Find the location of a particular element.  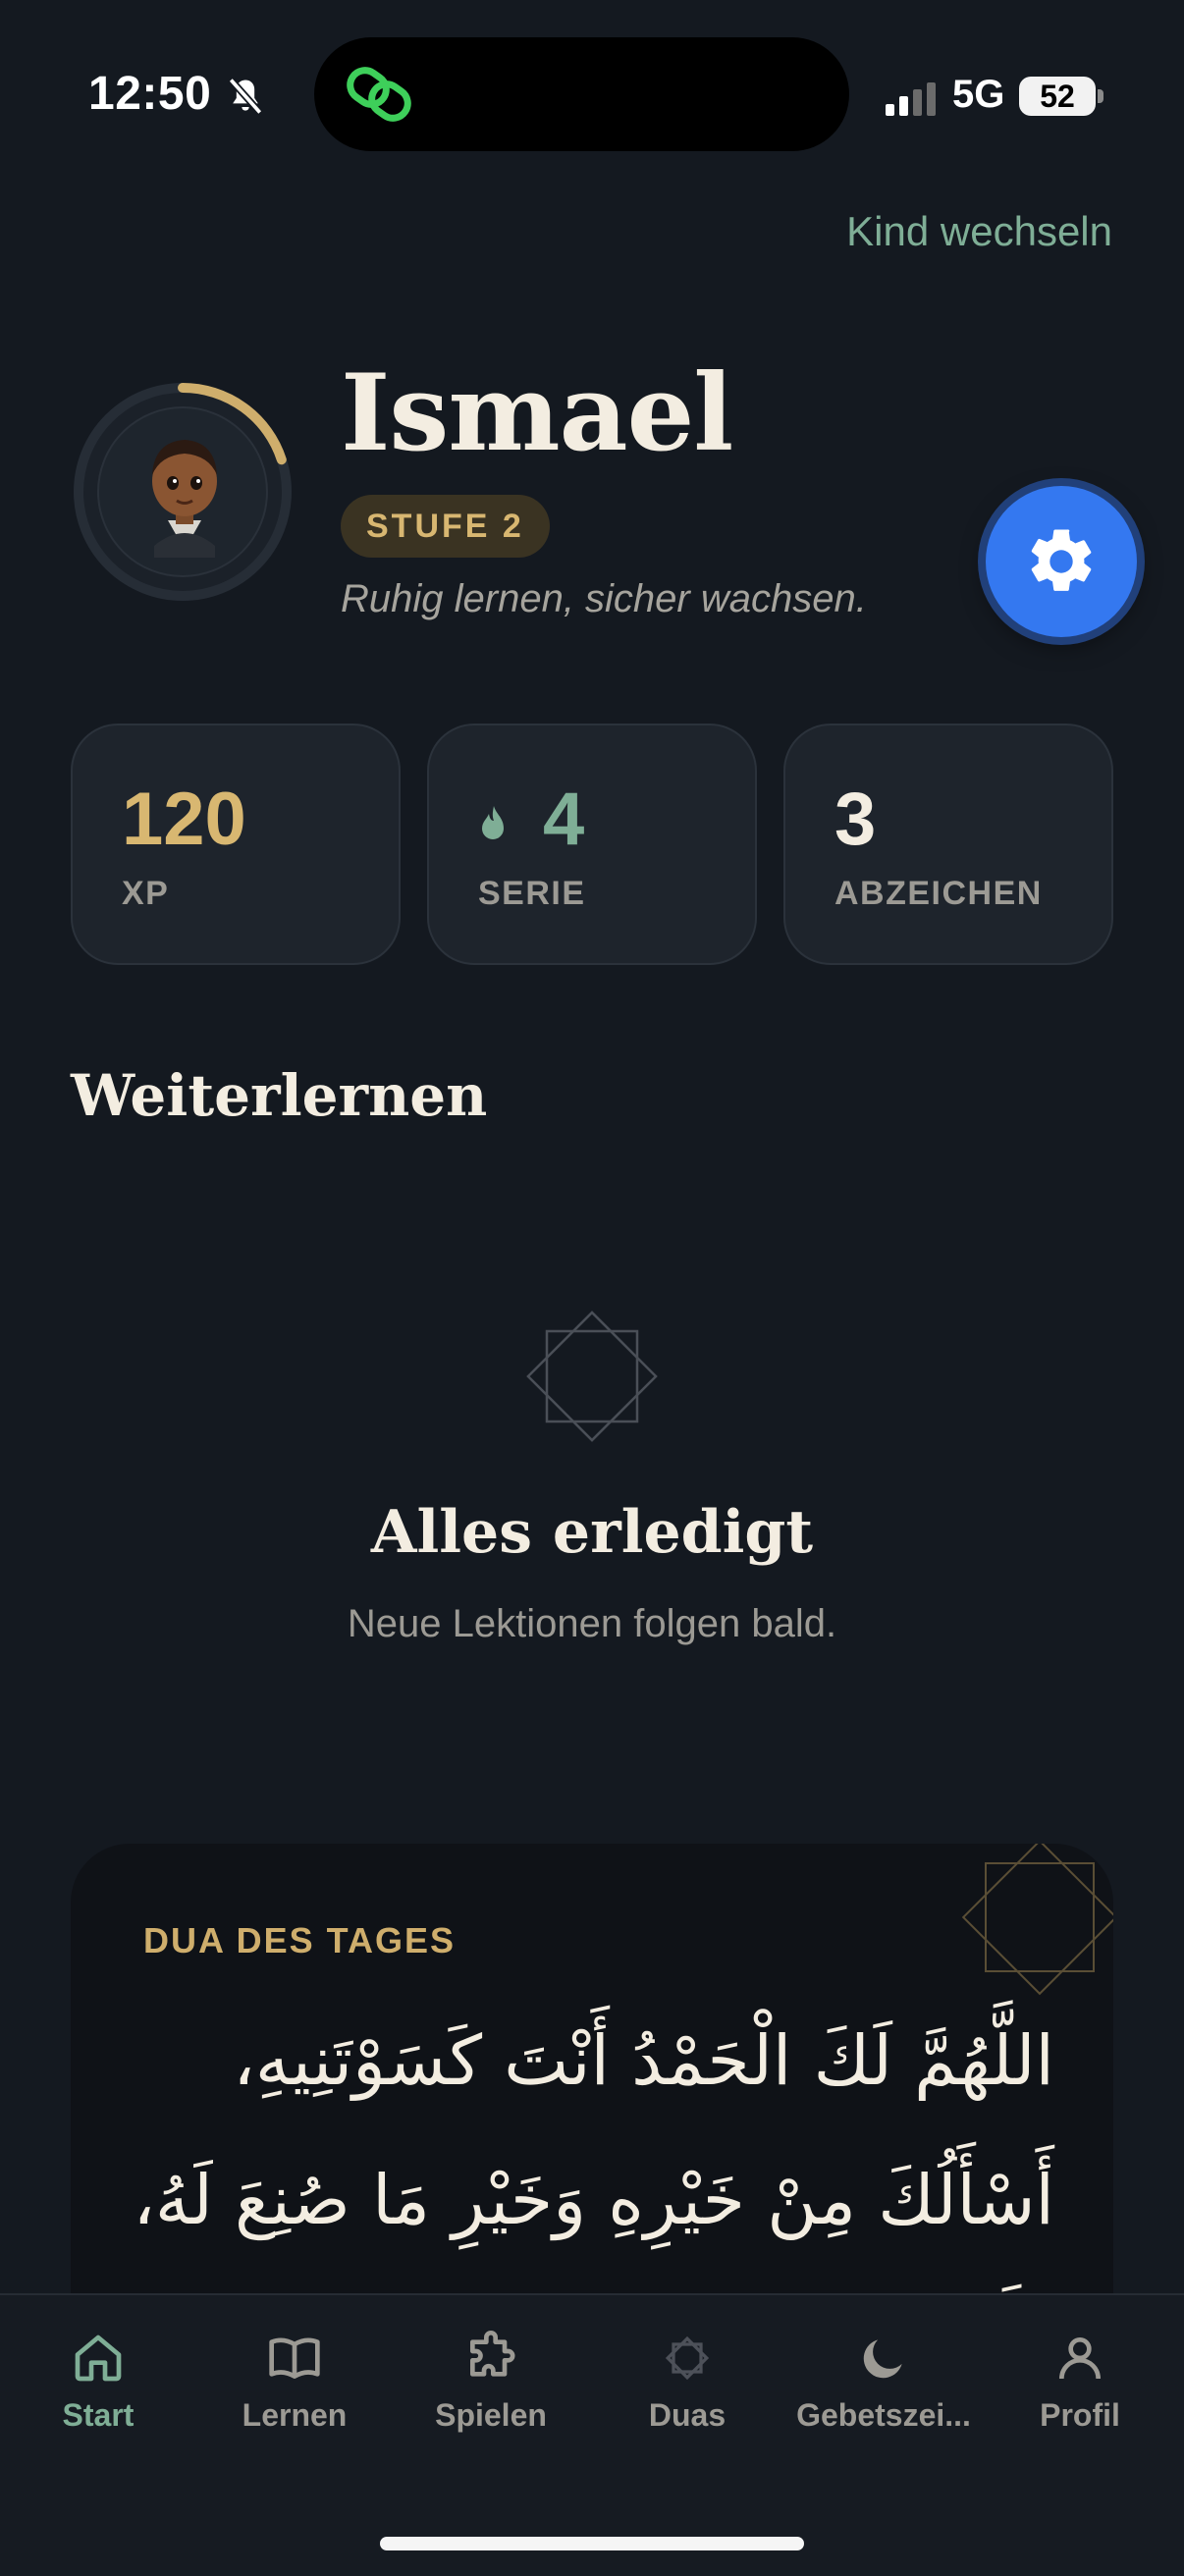

empty-state-title: Alles erledigt is located at coordinates (592, 1532).